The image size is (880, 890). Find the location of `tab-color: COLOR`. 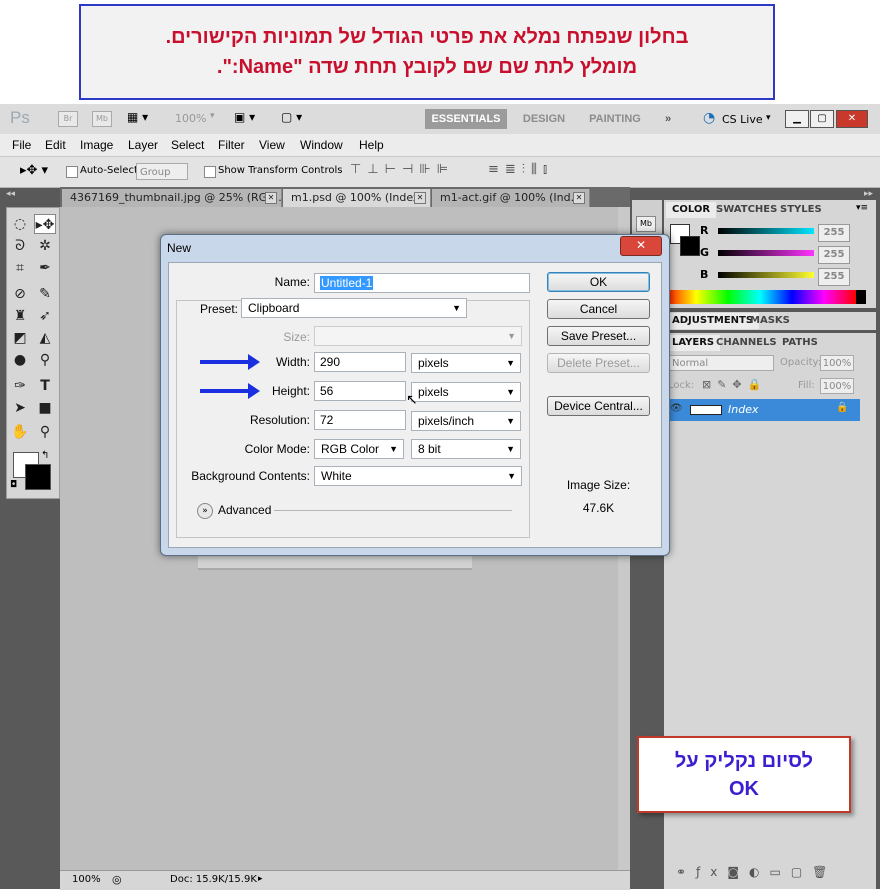

tab-color: COLOR is located at coordinates (691, 210).